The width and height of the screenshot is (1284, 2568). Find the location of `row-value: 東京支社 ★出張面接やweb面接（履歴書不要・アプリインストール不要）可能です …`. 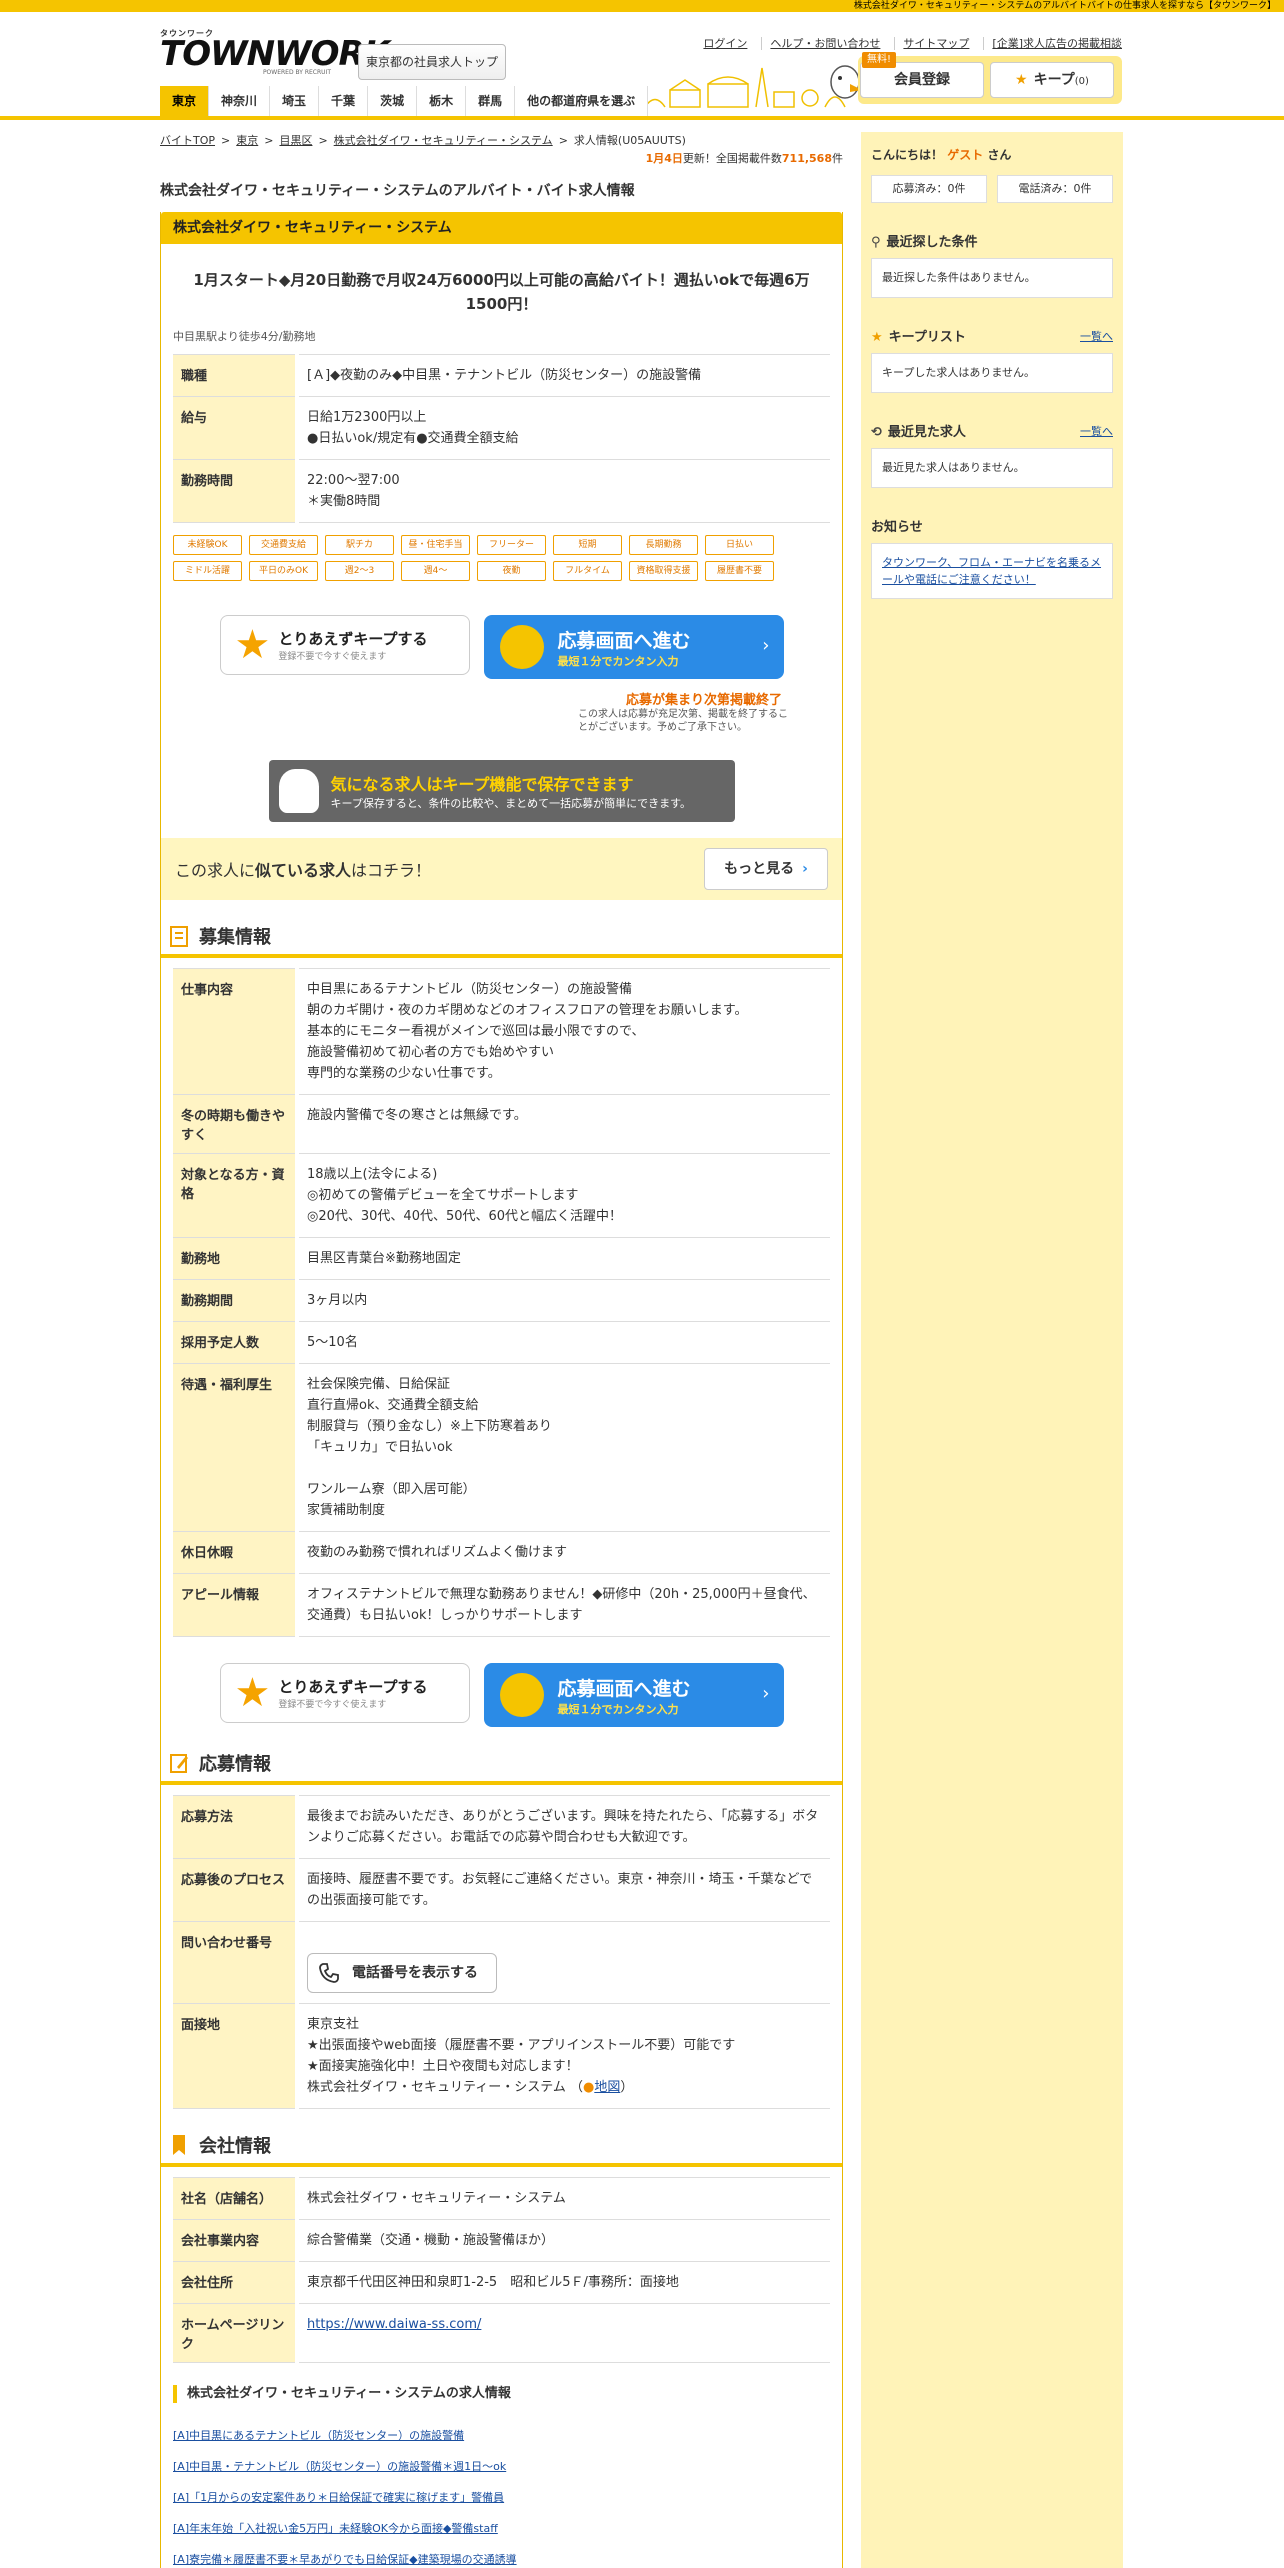

row-value: 東京支社 ★出張面接やweb面接（履歴書不要・アプリインストール不要）可能です … is located at coordinates (563, 2056).